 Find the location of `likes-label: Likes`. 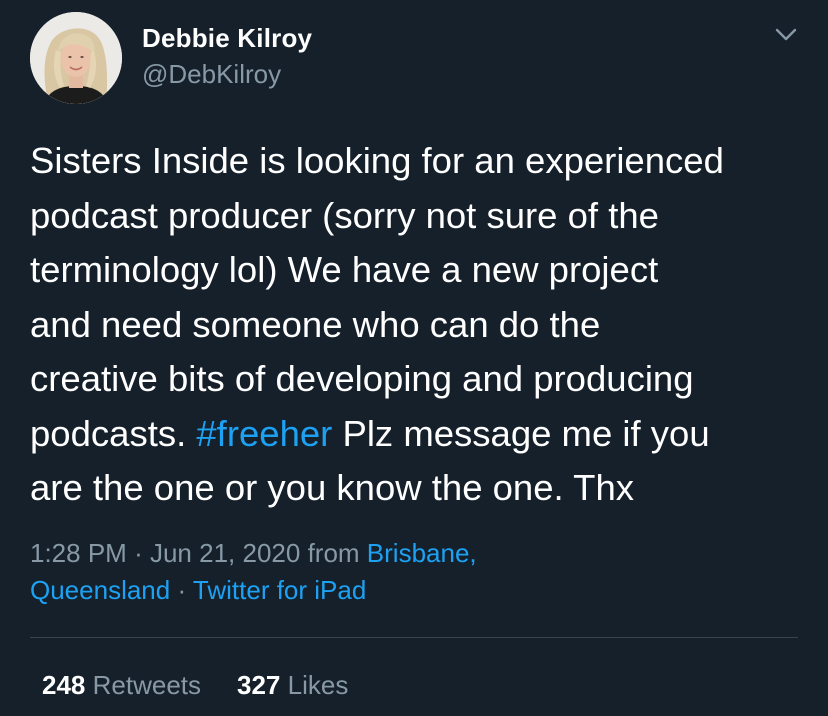

likes-label: Likes is located at coordinates (318, 685).